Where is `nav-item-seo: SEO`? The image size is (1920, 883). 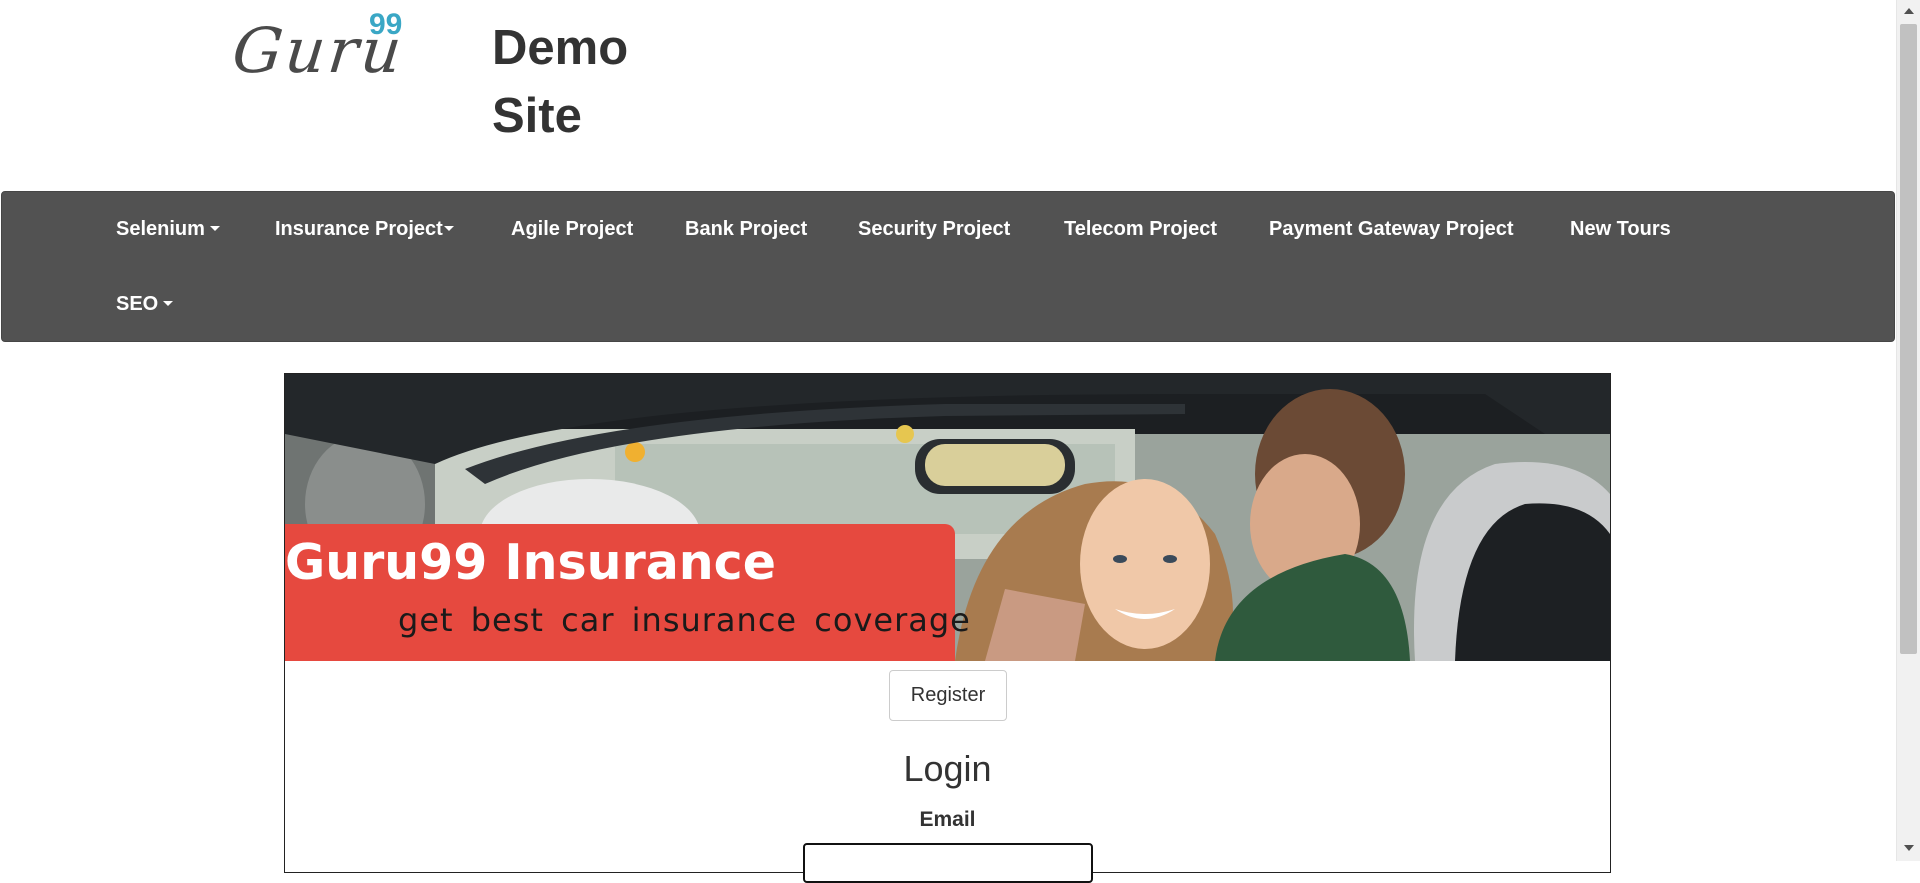
nav-item-seo: SEO is located at coordinates (145, 304).